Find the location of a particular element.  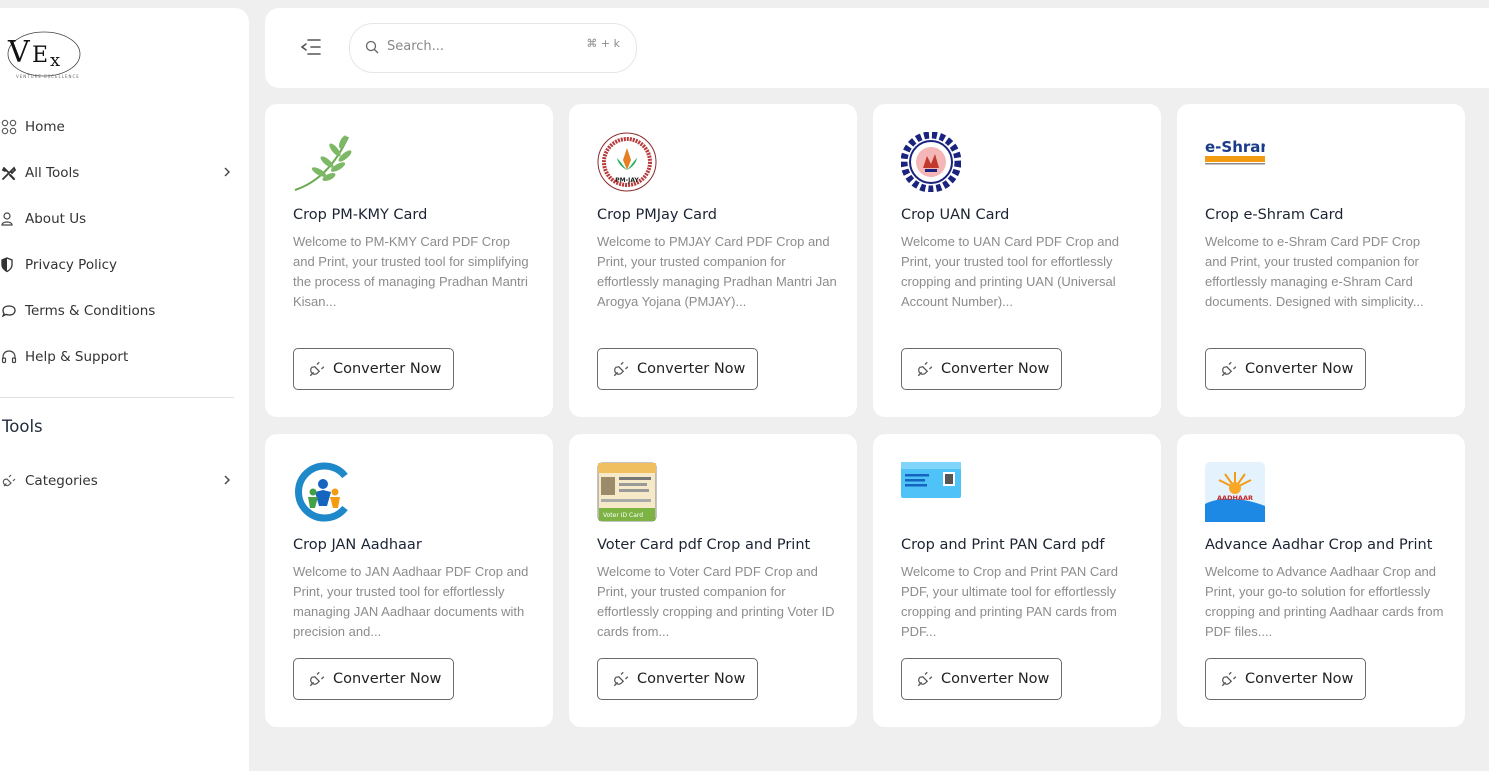

shield-icon is located at coordinates (9, 265).